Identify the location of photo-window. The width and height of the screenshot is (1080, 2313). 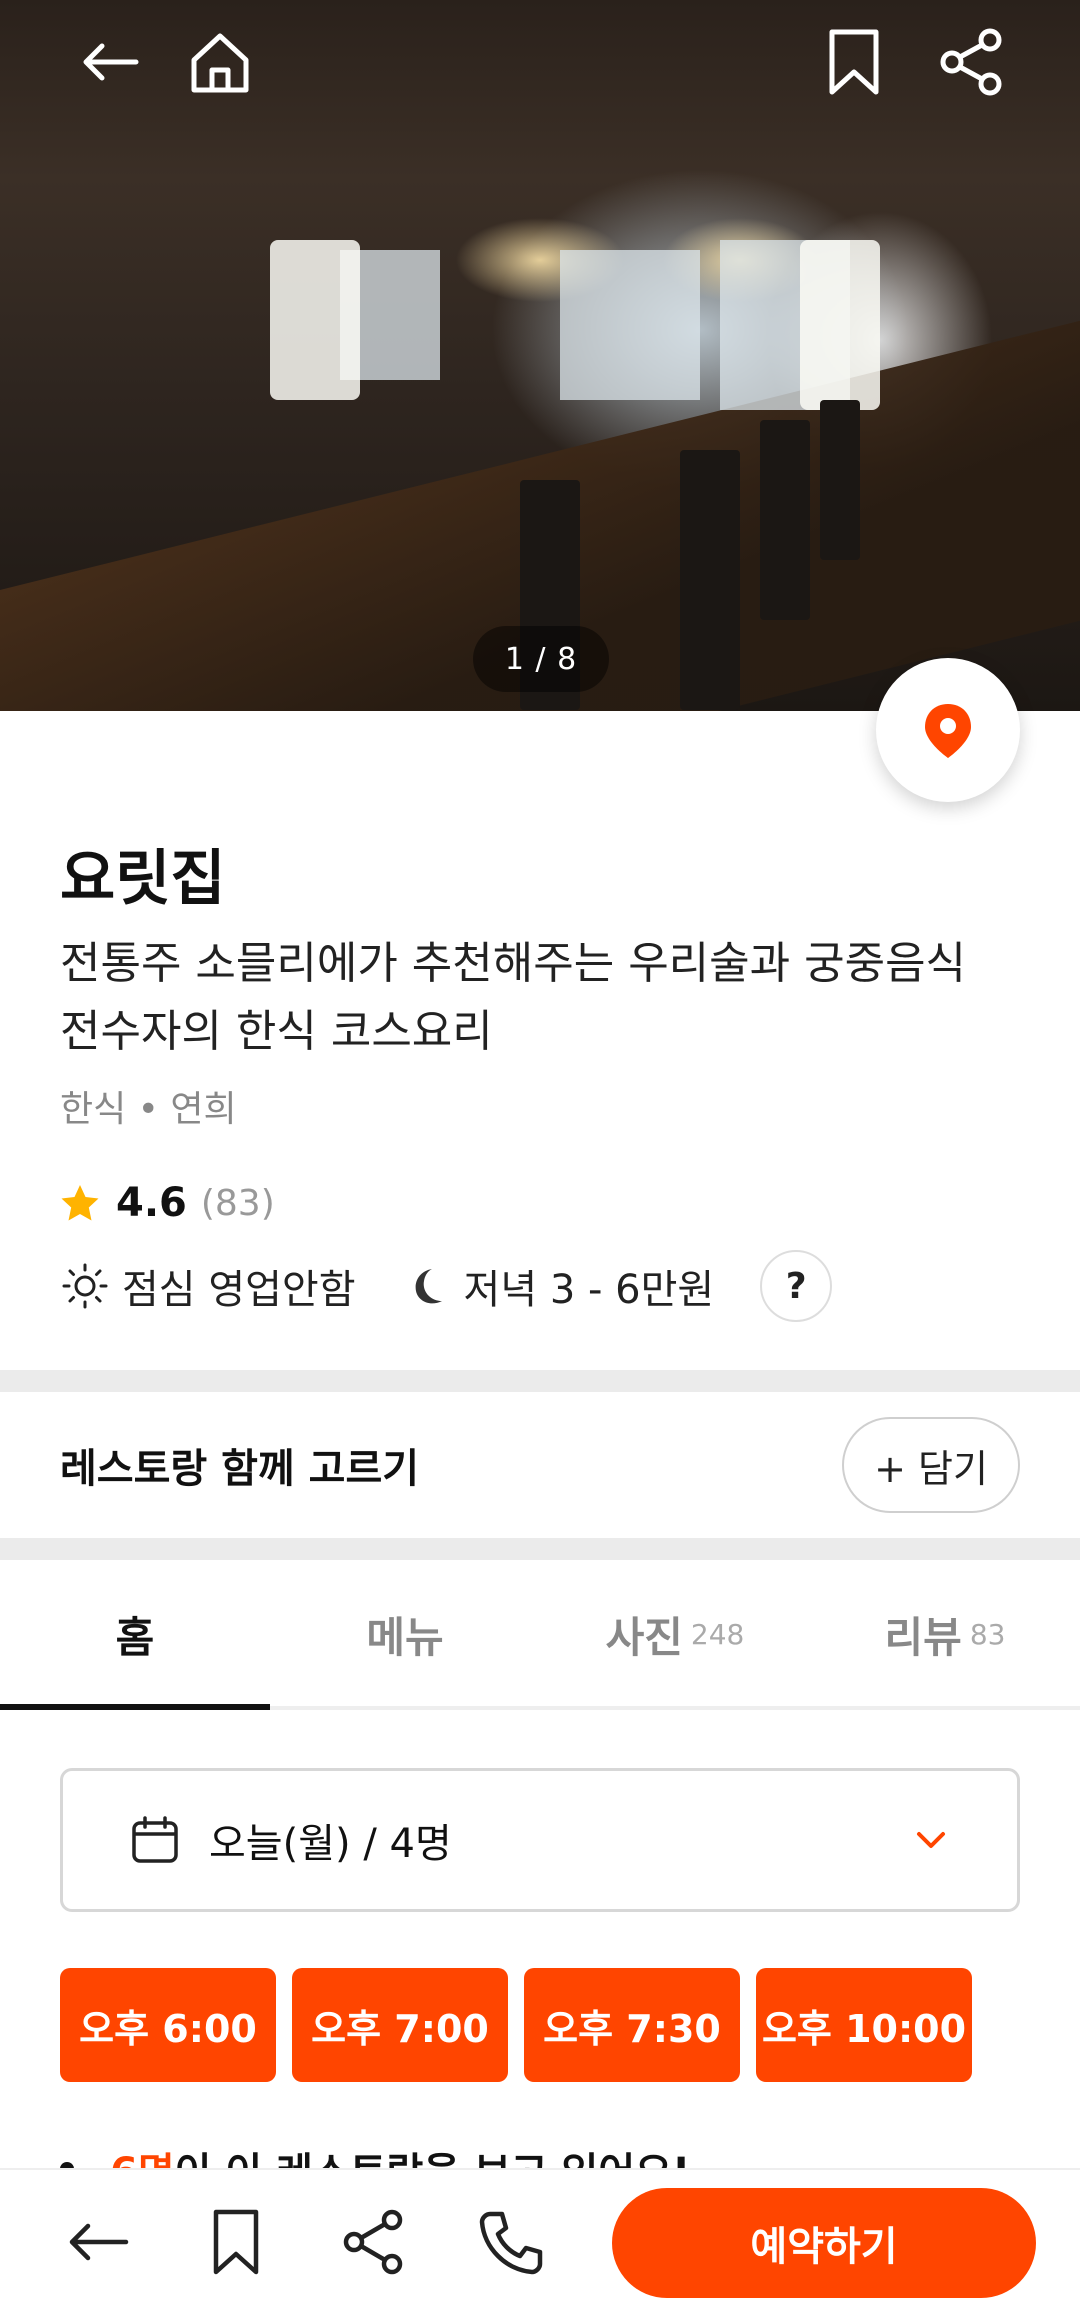
(630, 325).